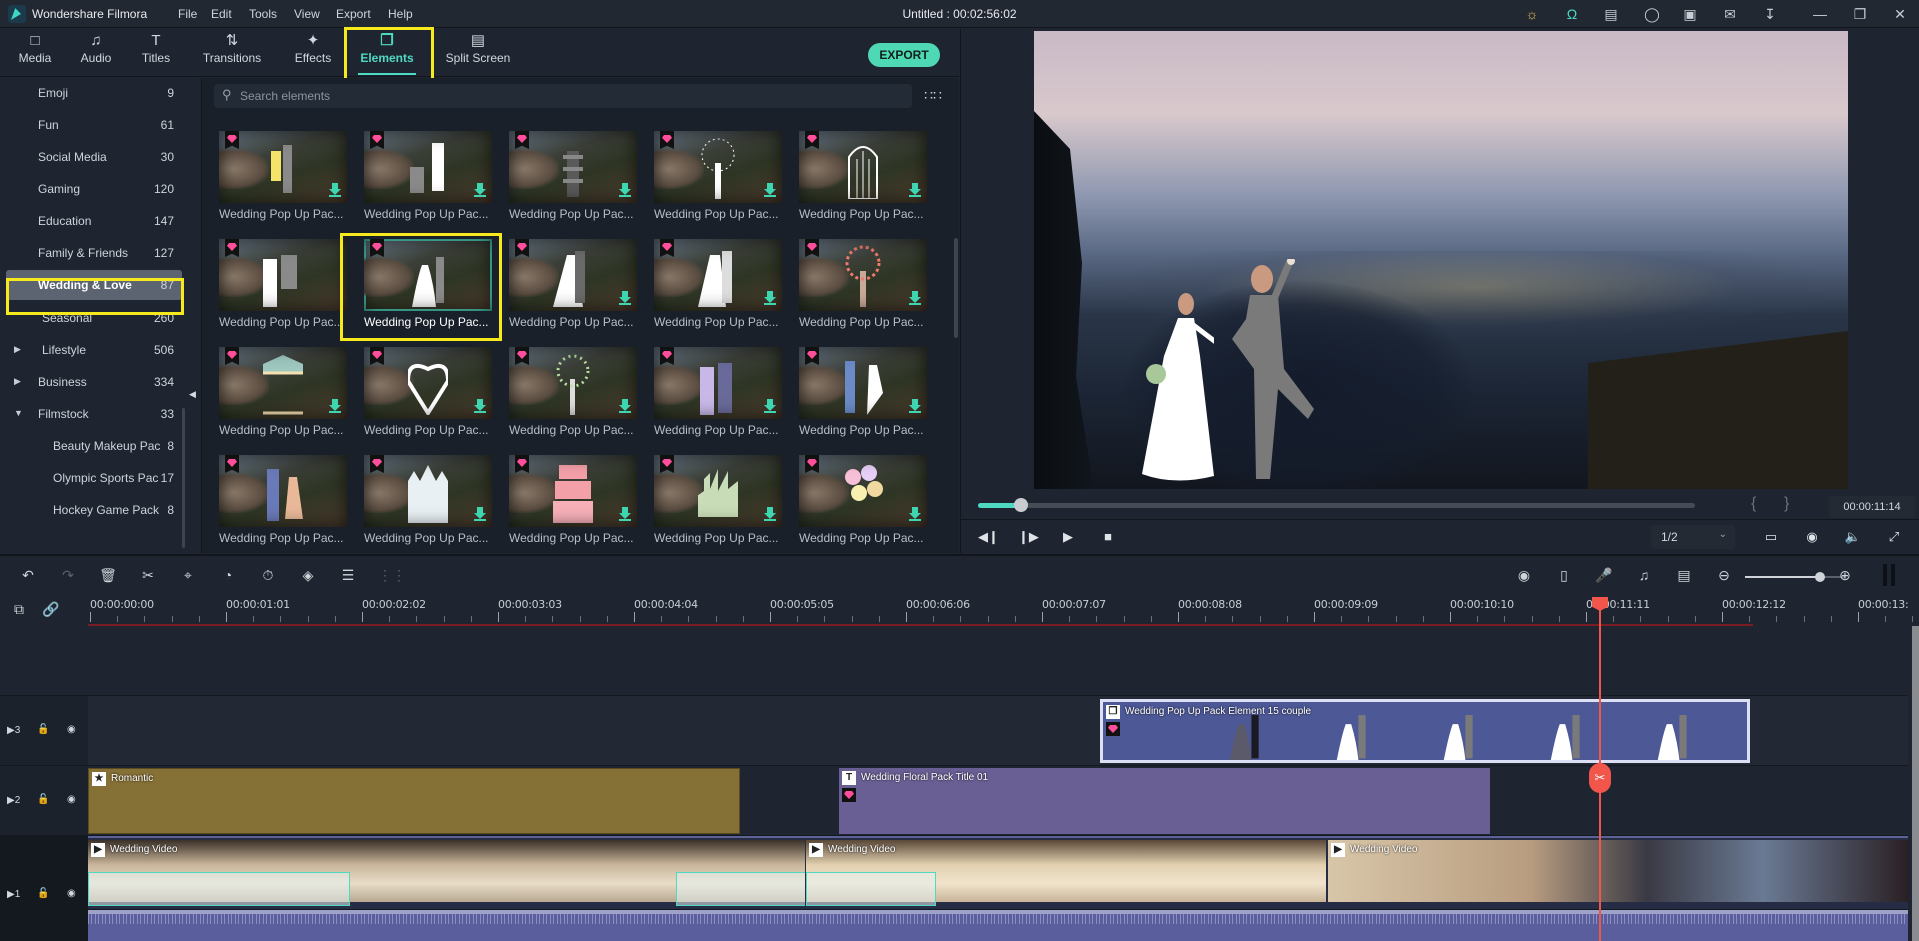 The width and height of the screenshot is (1919, 941). I want to click on sidebar-item-wedding-love: Wedding & Love 87, so click(94, 285).